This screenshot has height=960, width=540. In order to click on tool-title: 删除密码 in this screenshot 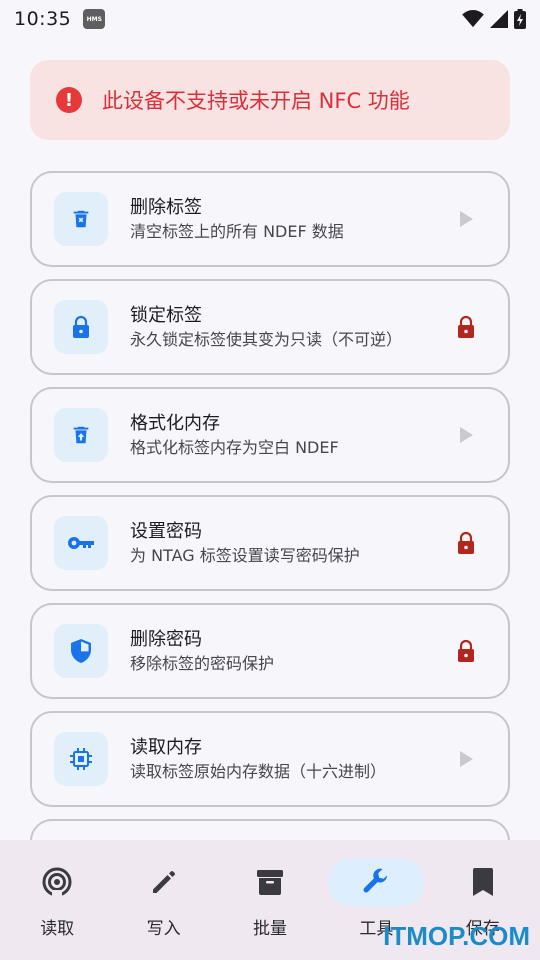, I will do `click(166, 639)`.